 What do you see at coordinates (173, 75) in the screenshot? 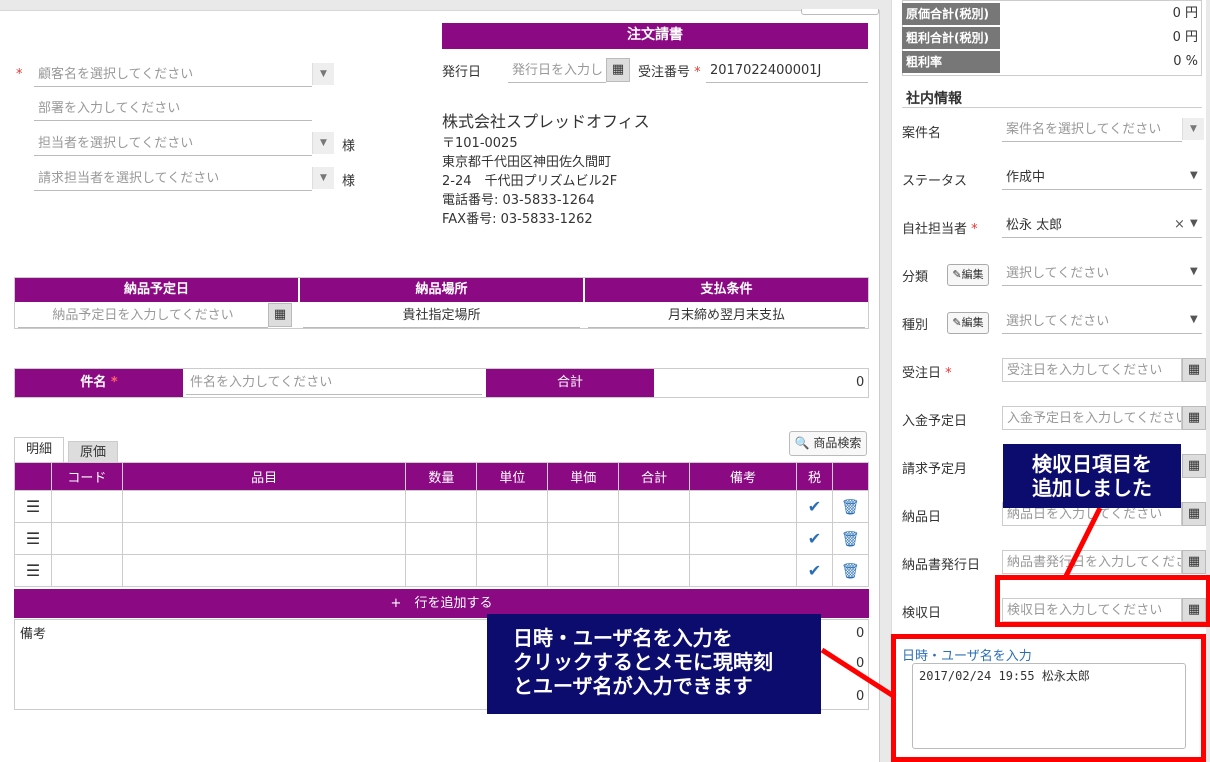
I see `customer-select: 顧客名を選択してください` at bounding box center [173, 75].